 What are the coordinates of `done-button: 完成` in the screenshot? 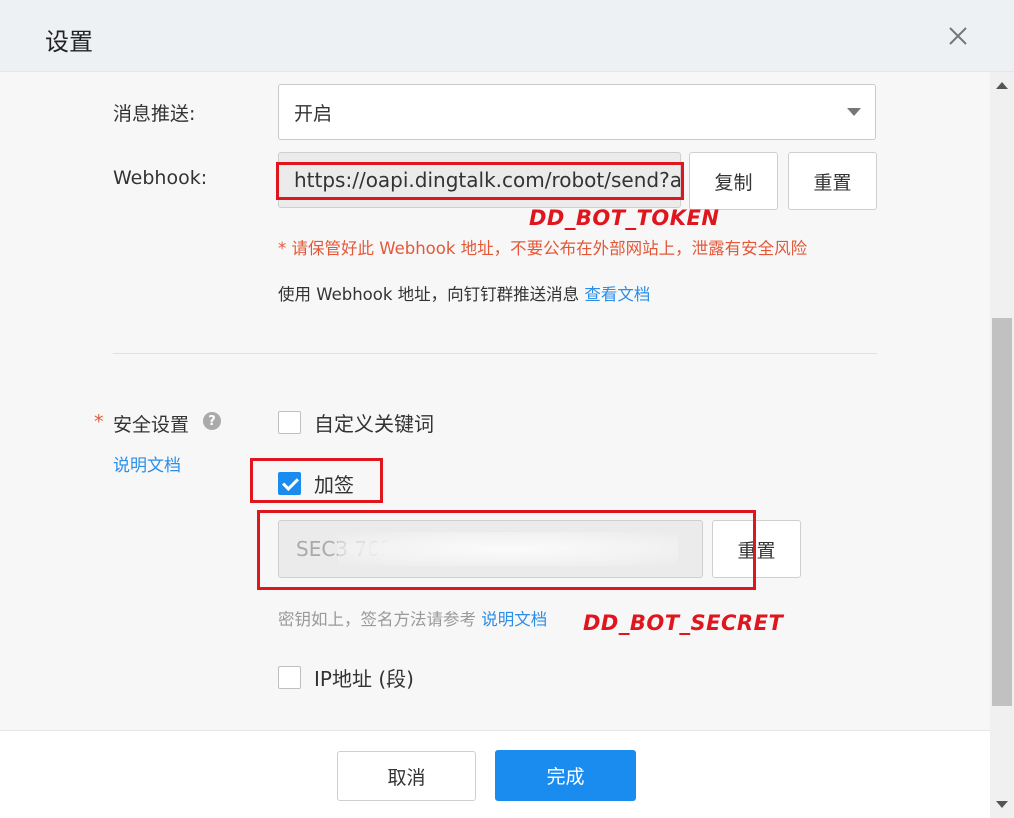 It's located at (565, 775).